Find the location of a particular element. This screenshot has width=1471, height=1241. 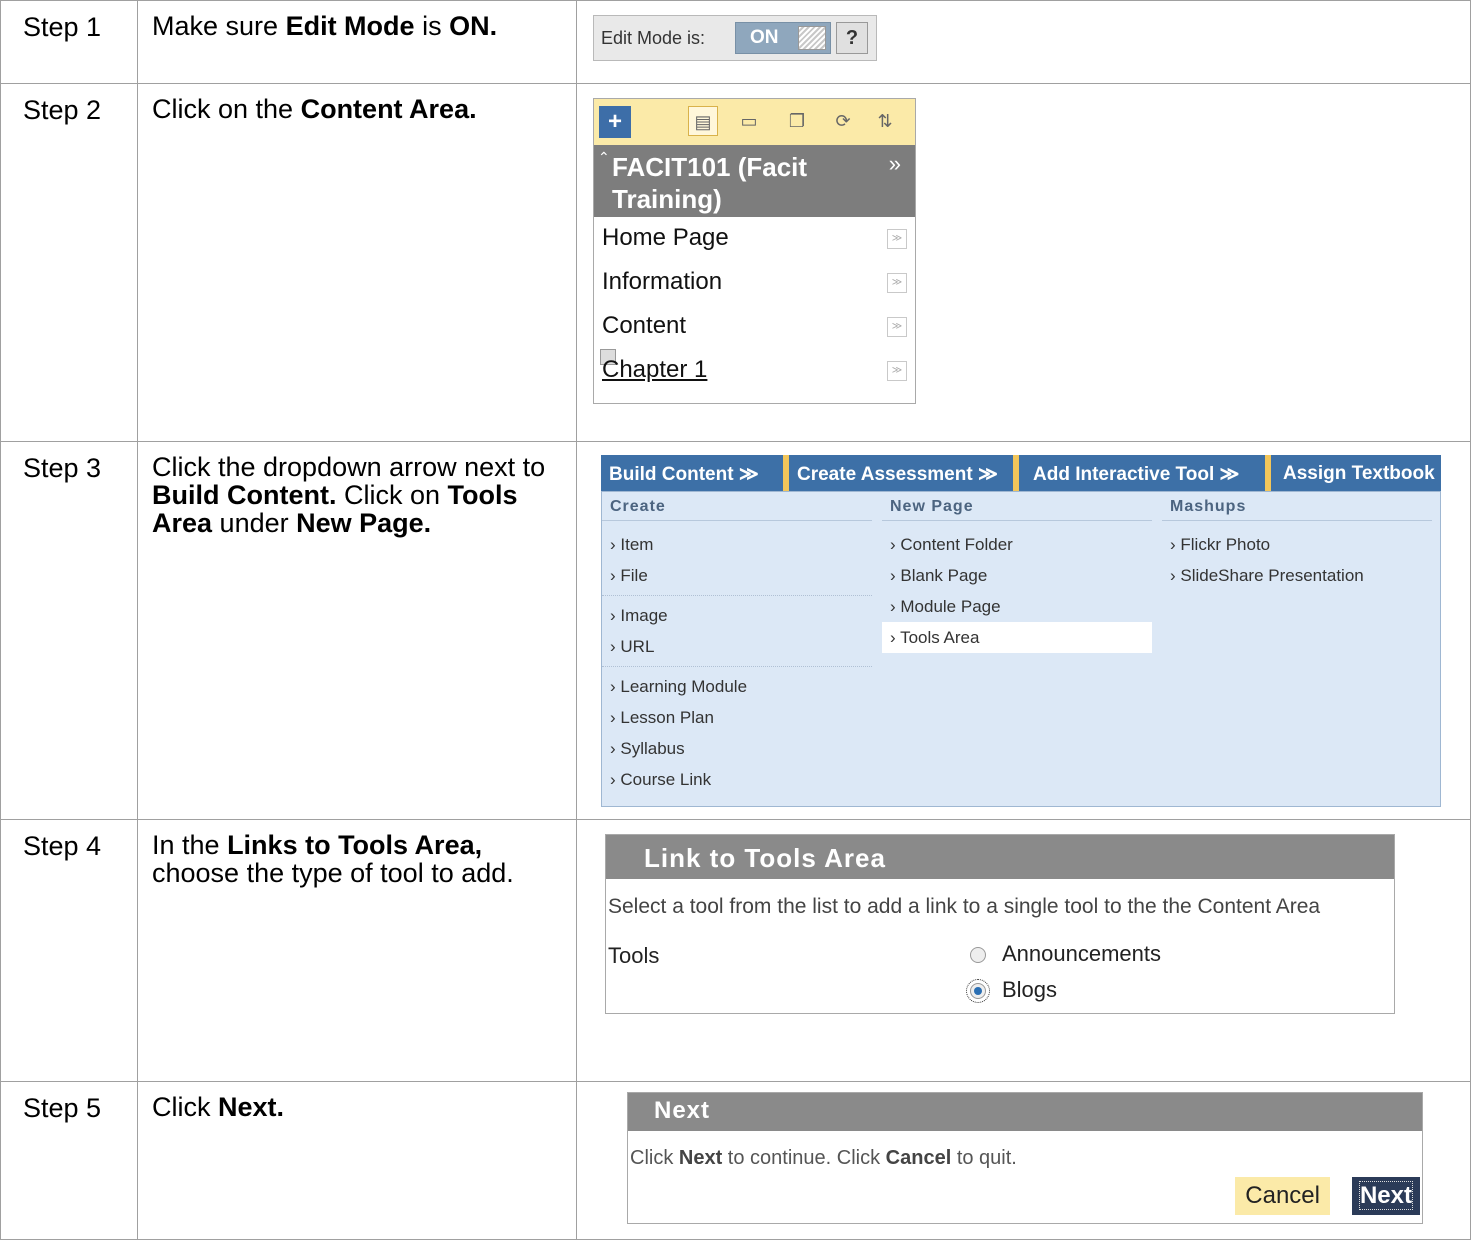

course-menu-item: Home Page ≫ is located at coordinates (754, 239).